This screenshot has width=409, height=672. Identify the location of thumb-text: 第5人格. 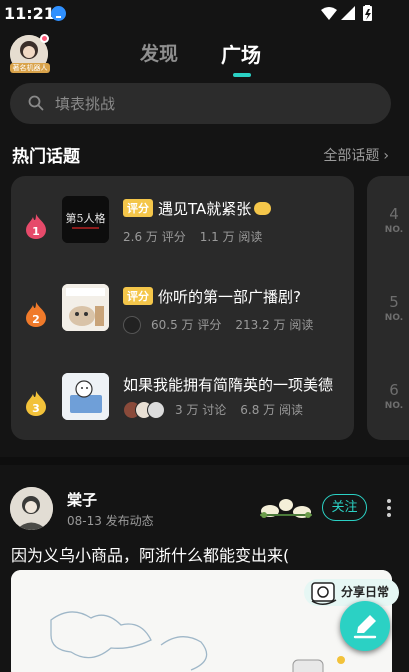
(86, 218).